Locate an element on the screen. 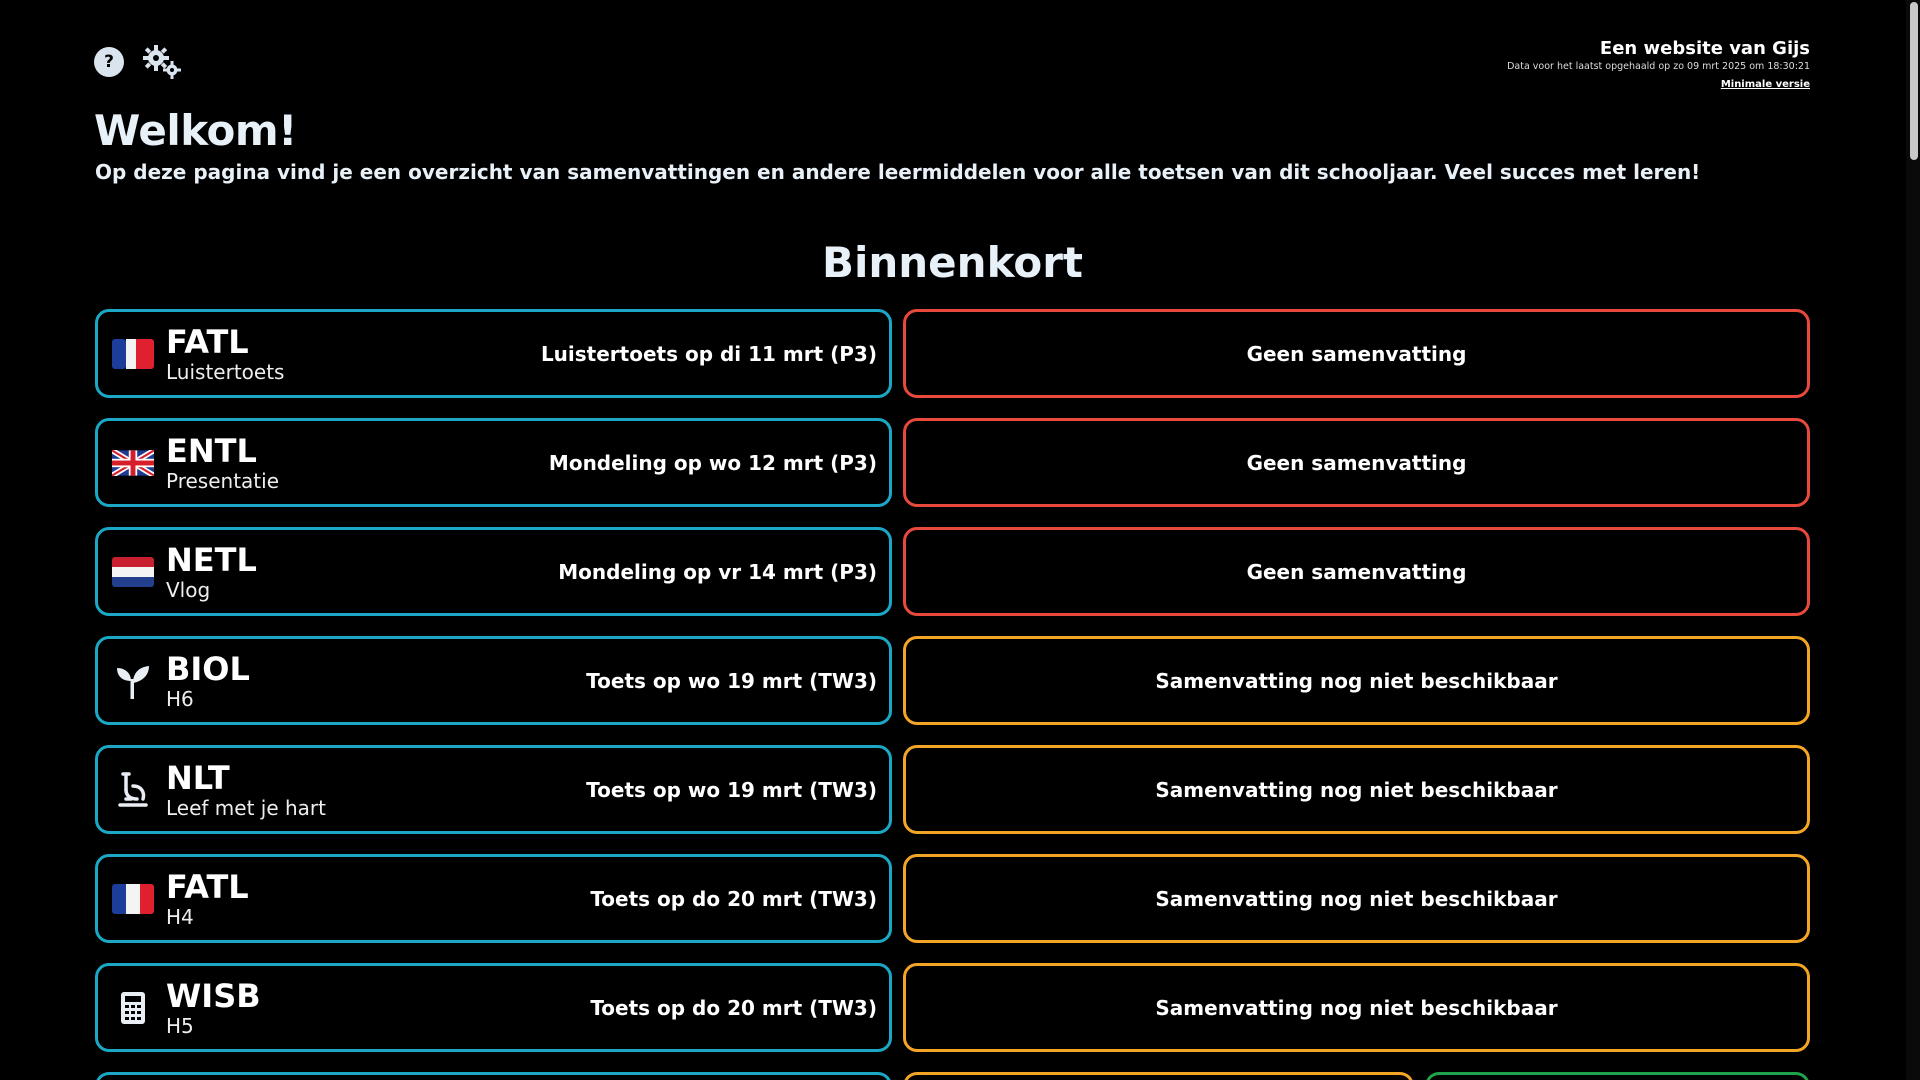 Image resolution: width=1920 pixels, height=1080 pixels. subject-topic: Vlog is located at coordinates (188, 589).